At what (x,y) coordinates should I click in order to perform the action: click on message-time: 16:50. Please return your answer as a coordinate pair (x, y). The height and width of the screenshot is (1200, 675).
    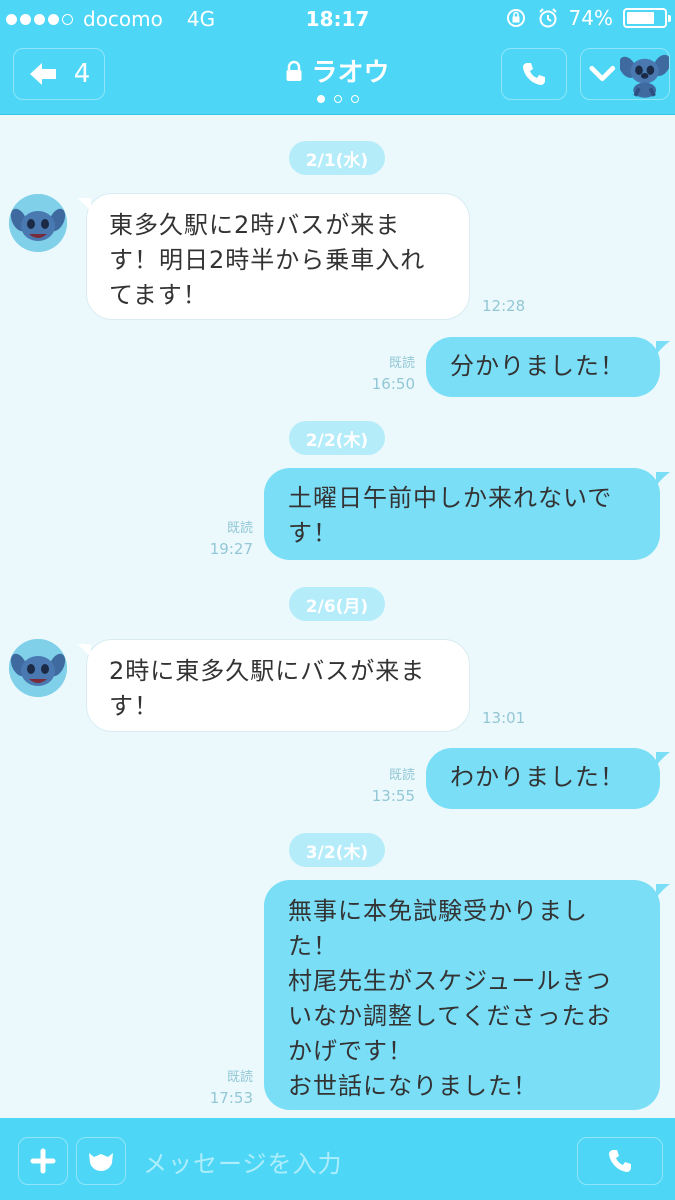
    Looking at the image, I should click on (393, 384).